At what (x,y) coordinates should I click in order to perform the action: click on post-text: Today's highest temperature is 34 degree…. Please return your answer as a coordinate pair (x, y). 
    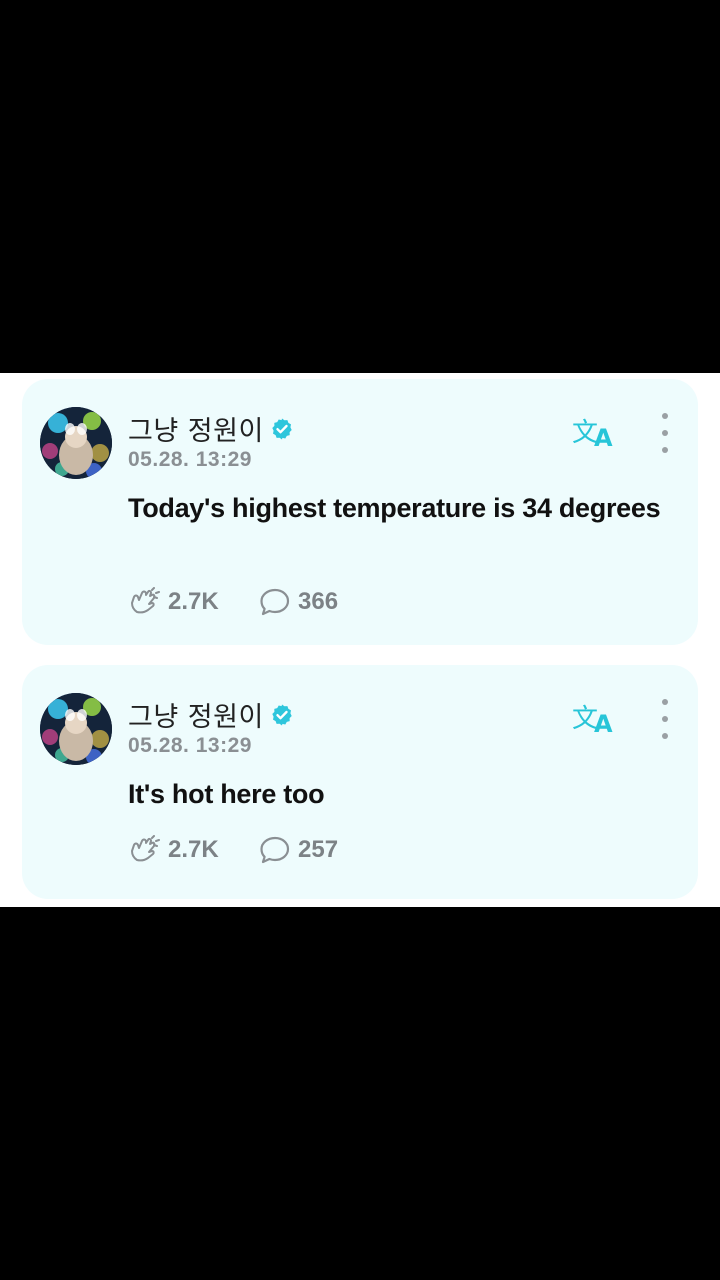
    Looking at the image, I should click on (394, 508).